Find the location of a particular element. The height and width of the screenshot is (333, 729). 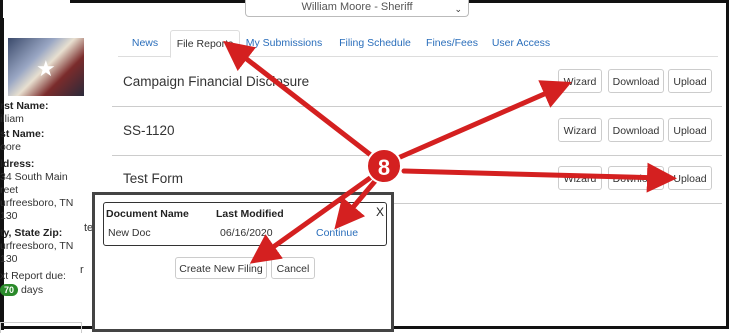

star-icon: ★ is located at coordinates (46, 68).